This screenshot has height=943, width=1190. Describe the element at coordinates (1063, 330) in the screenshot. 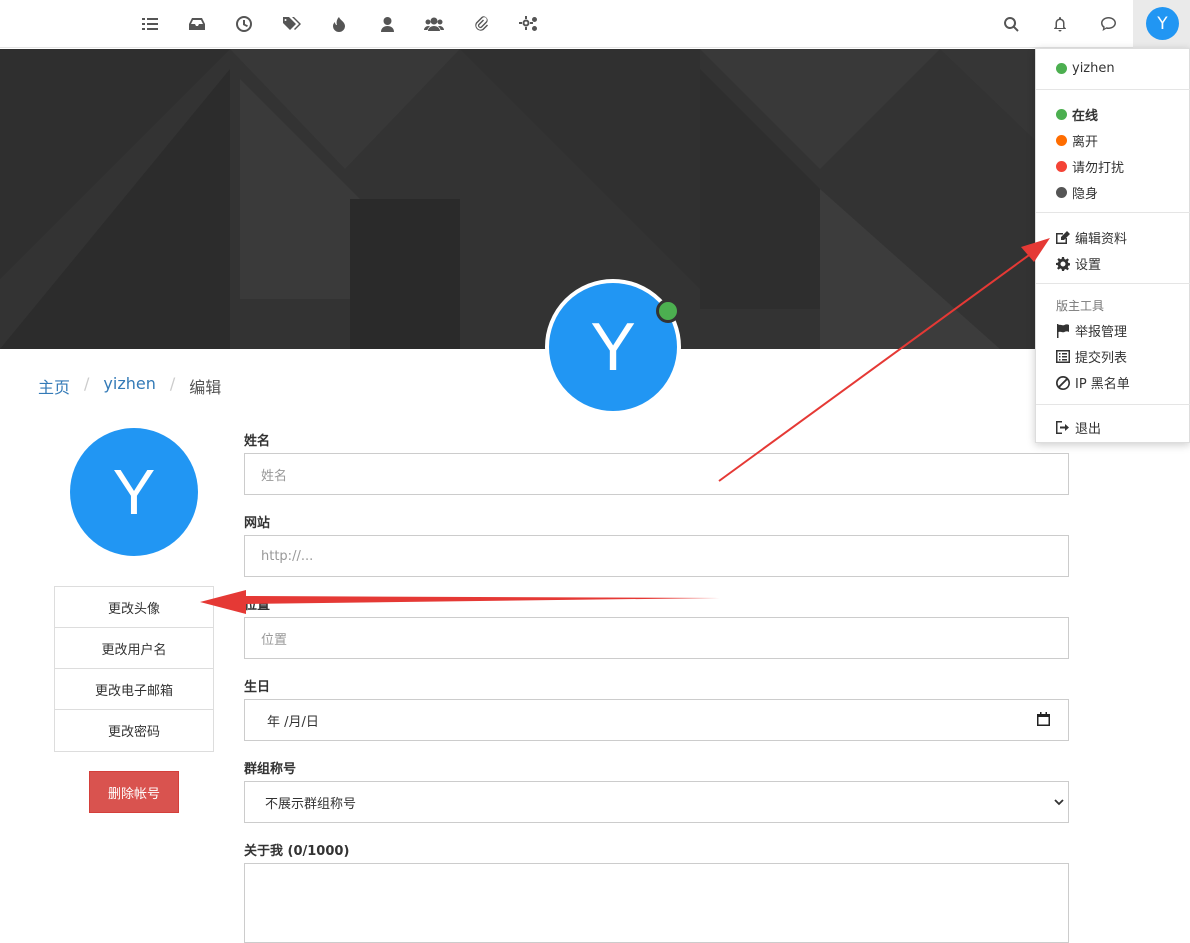

I see `flag-icon` at that location.